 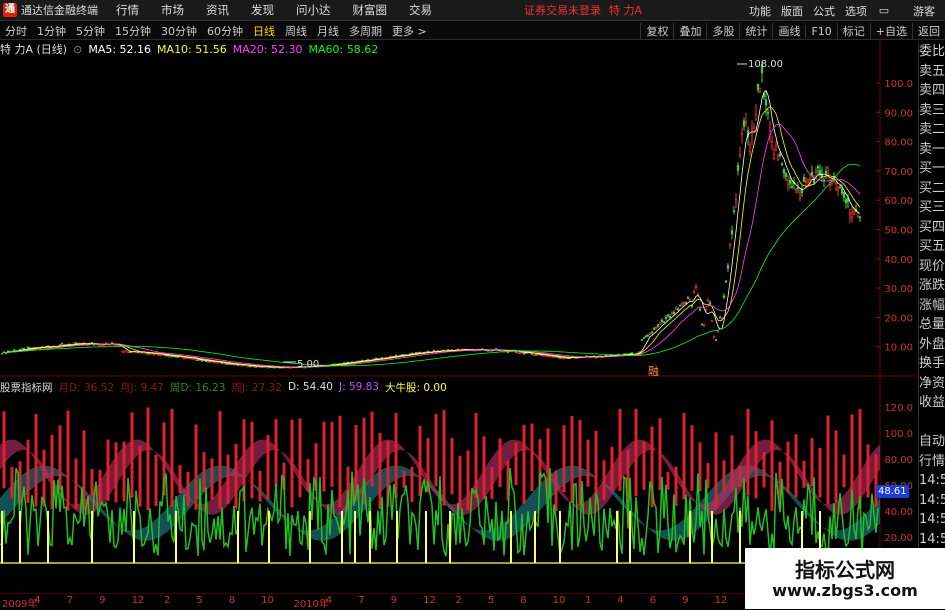 What do you see at coordinates (792, 11) in the screenshot?
I see `menu-layout: 版面` at bounding box center [792, 11].